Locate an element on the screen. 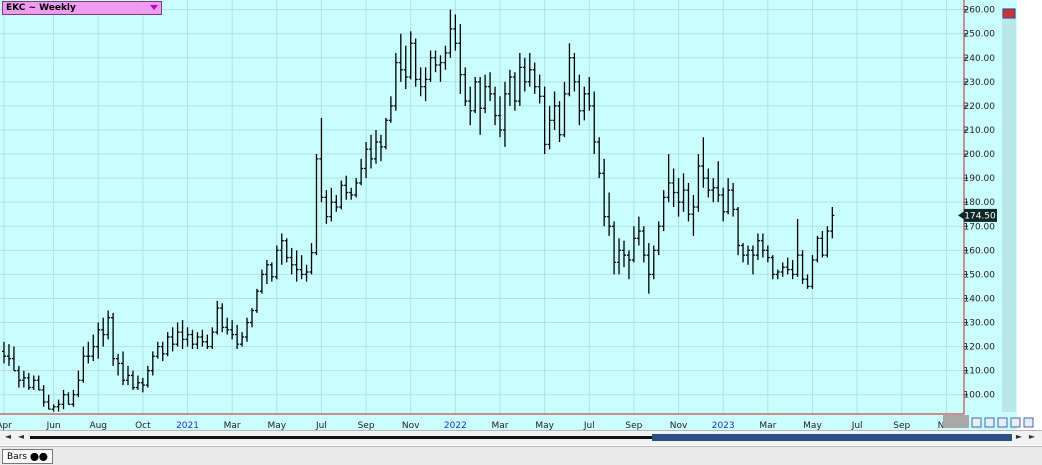 The image size is (1042, 465). scroll-left-icon: ◄ is located at coordinates (8, 437).